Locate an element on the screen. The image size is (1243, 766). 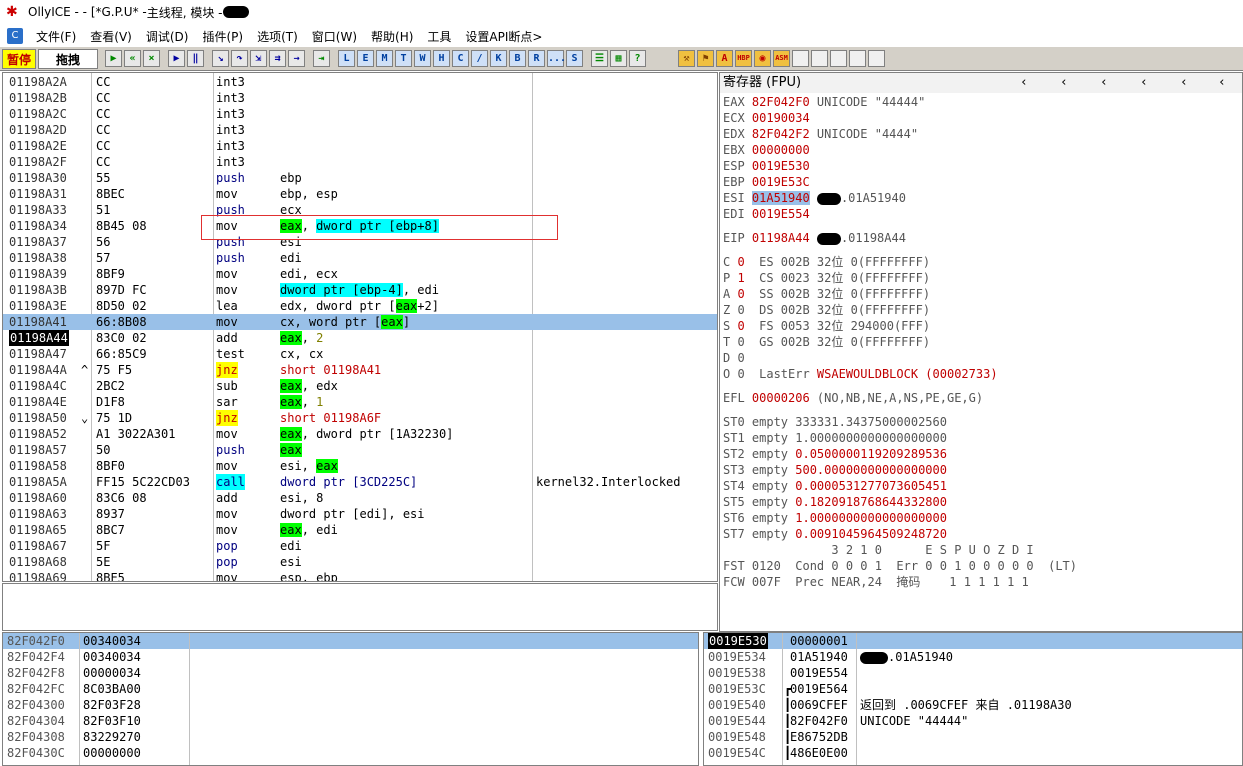
dump-row: 82F0430C 00000000 is located at coordinates (350, 753).